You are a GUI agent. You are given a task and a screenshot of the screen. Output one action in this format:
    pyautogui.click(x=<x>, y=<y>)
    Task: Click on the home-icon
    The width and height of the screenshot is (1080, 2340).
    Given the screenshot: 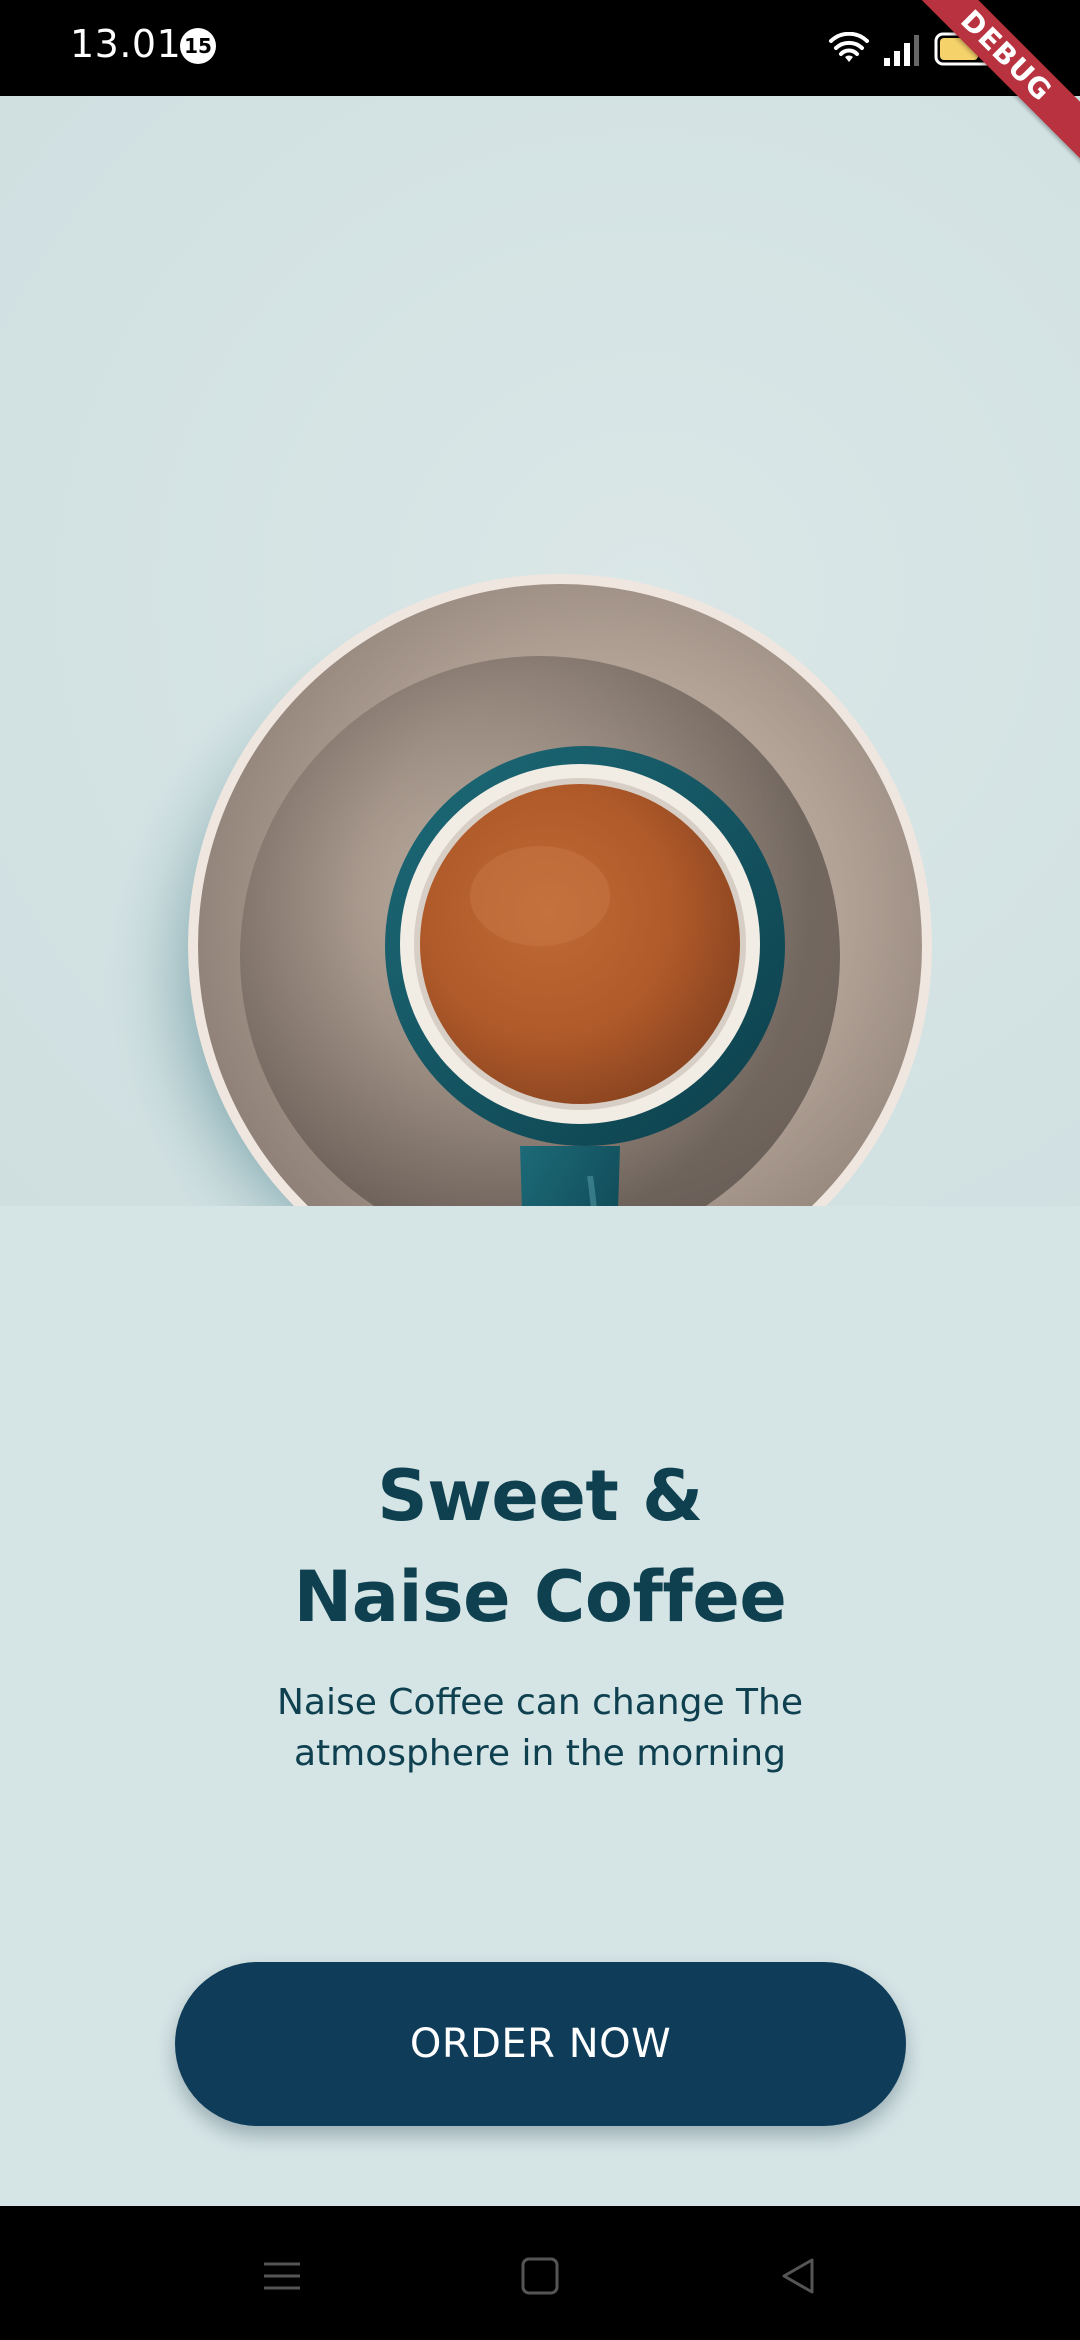 What is the action you would take?
    pyautogui.click(x=540, y=2276)
    